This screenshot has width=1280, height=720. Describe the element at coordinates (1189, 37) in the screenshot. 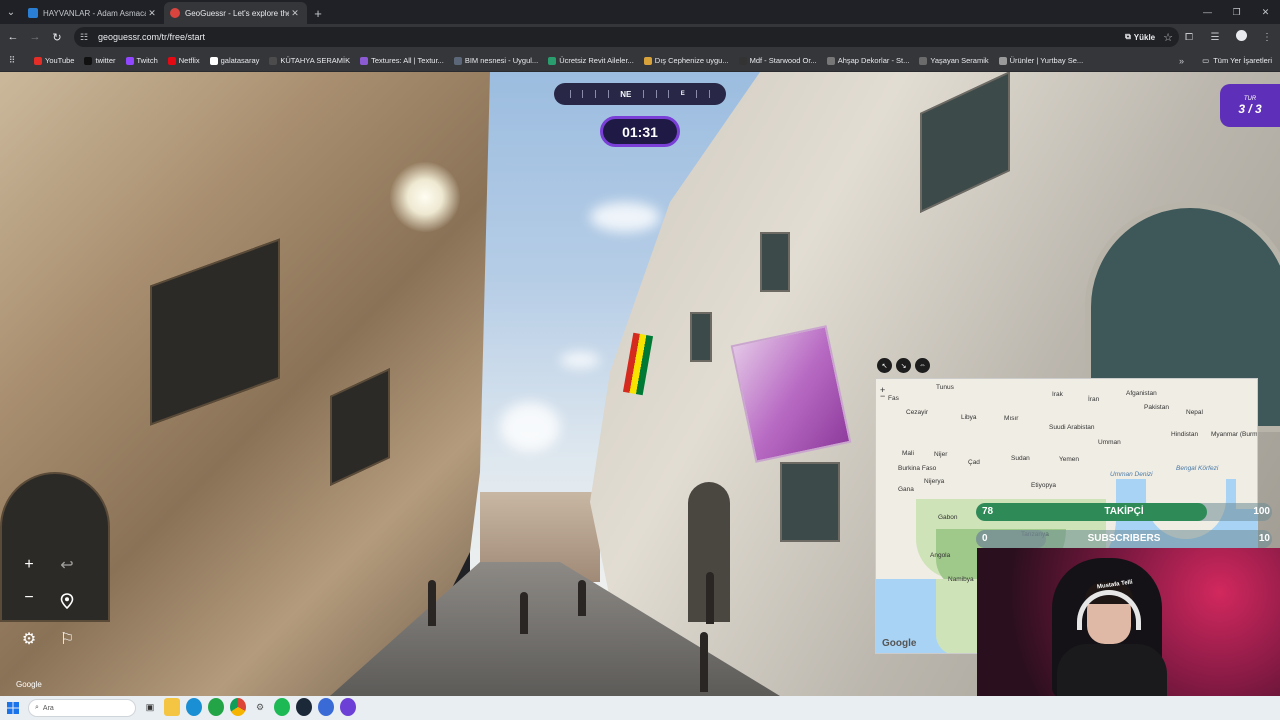

I see `extensions-icon: ⧠` at that location.